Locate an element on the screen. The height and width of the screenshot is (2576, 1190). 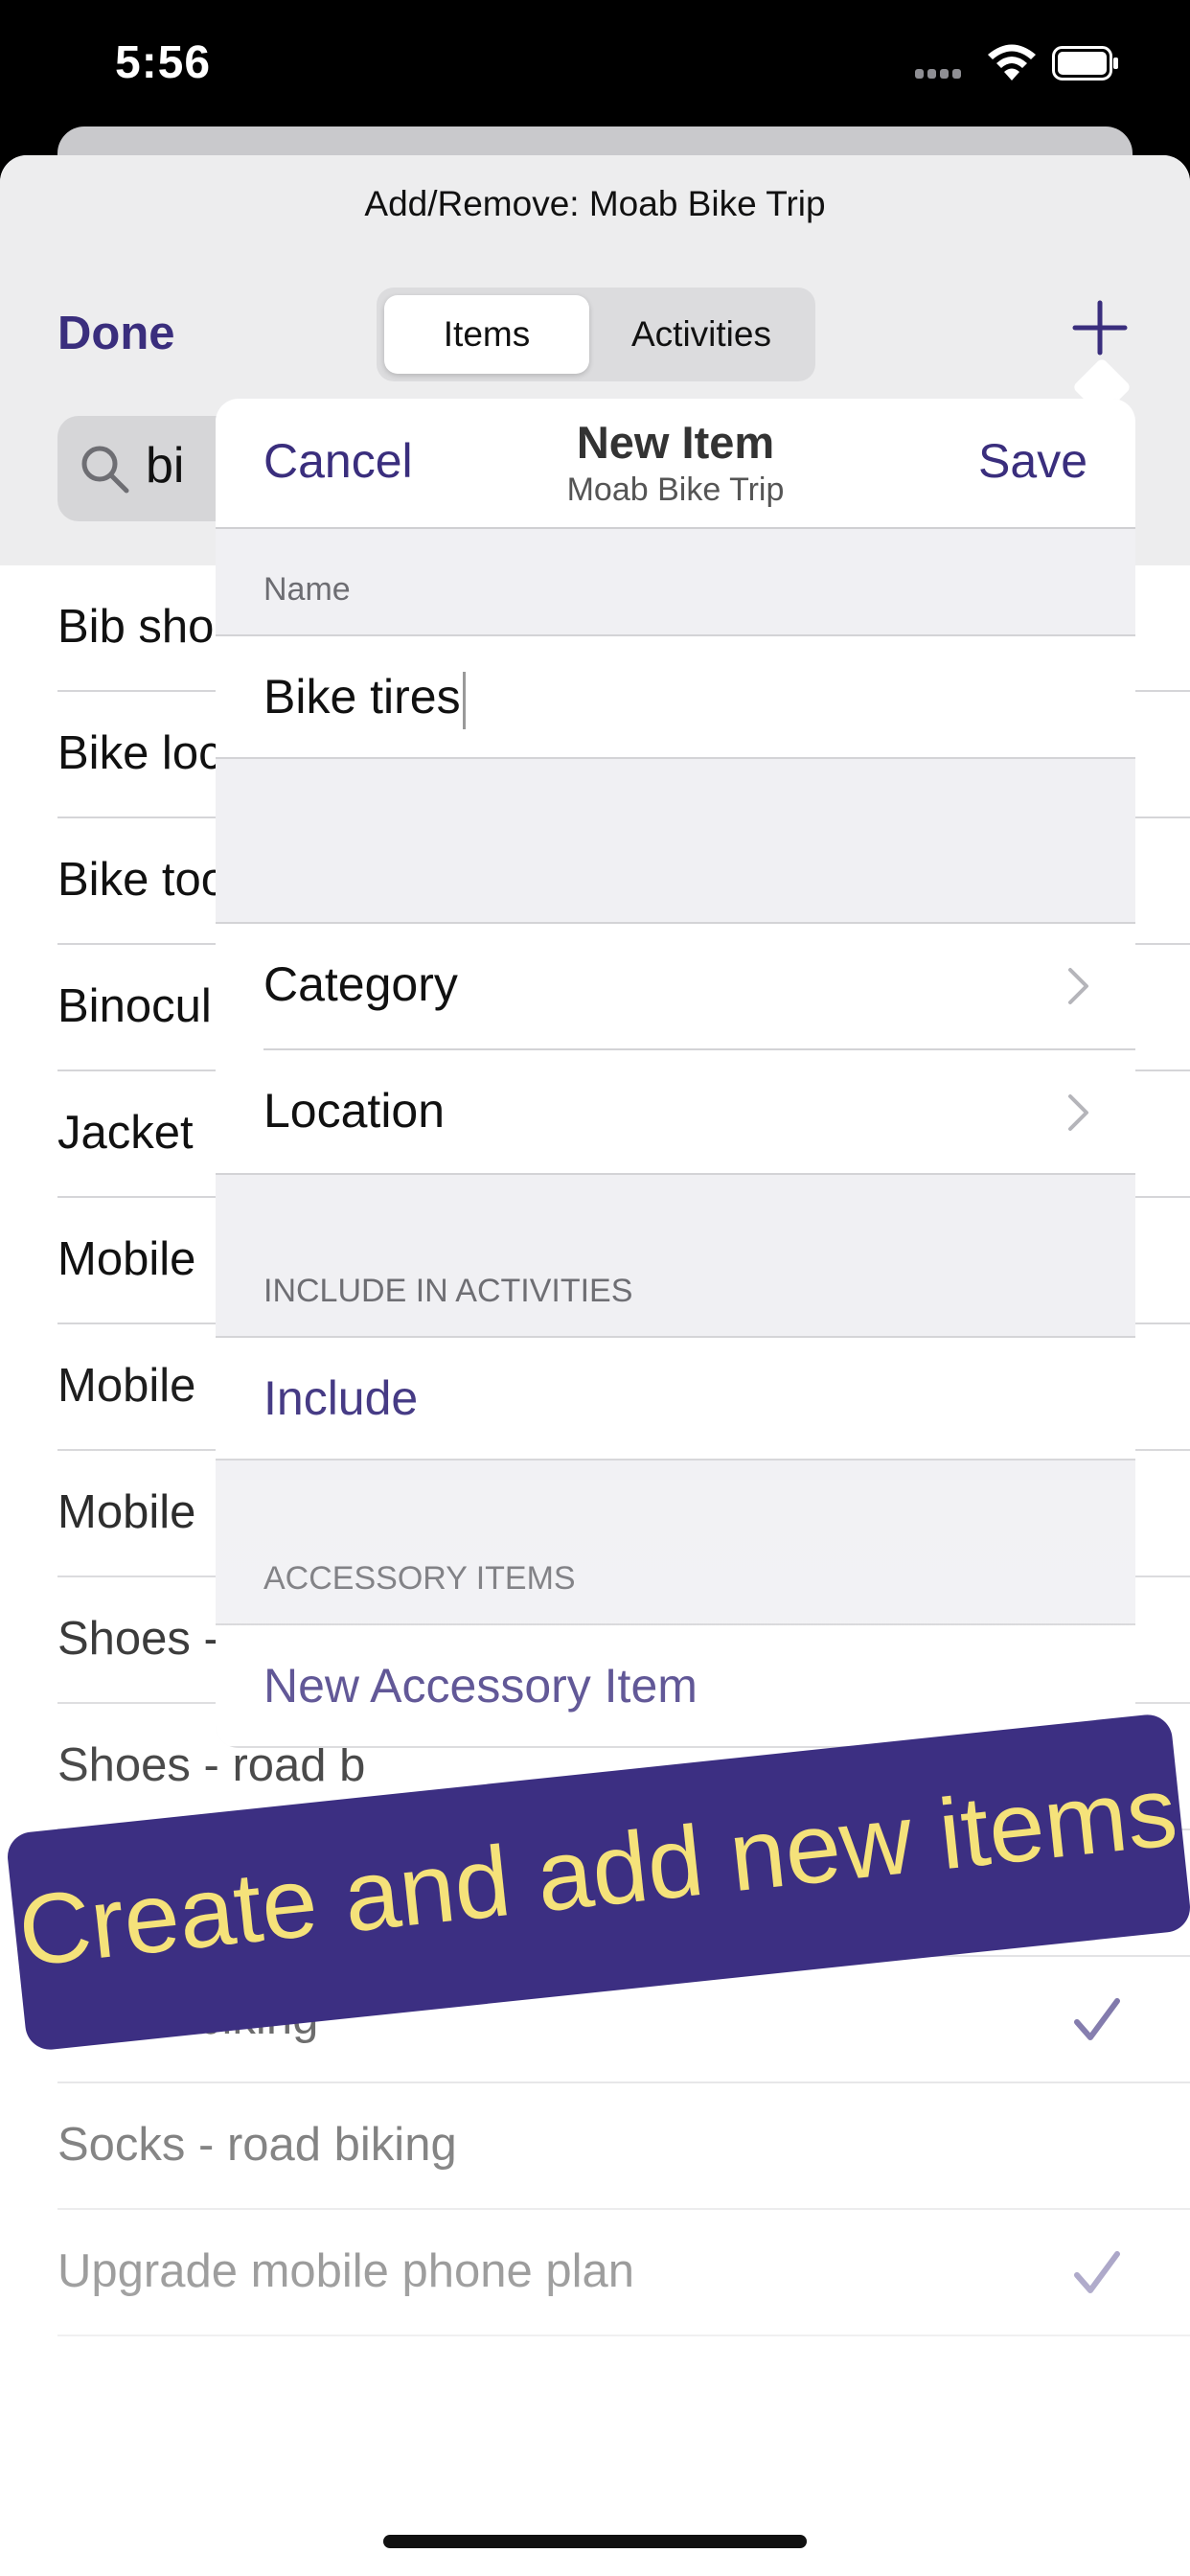
segmented-control: Items Activities is located at coordinates (596, 334).